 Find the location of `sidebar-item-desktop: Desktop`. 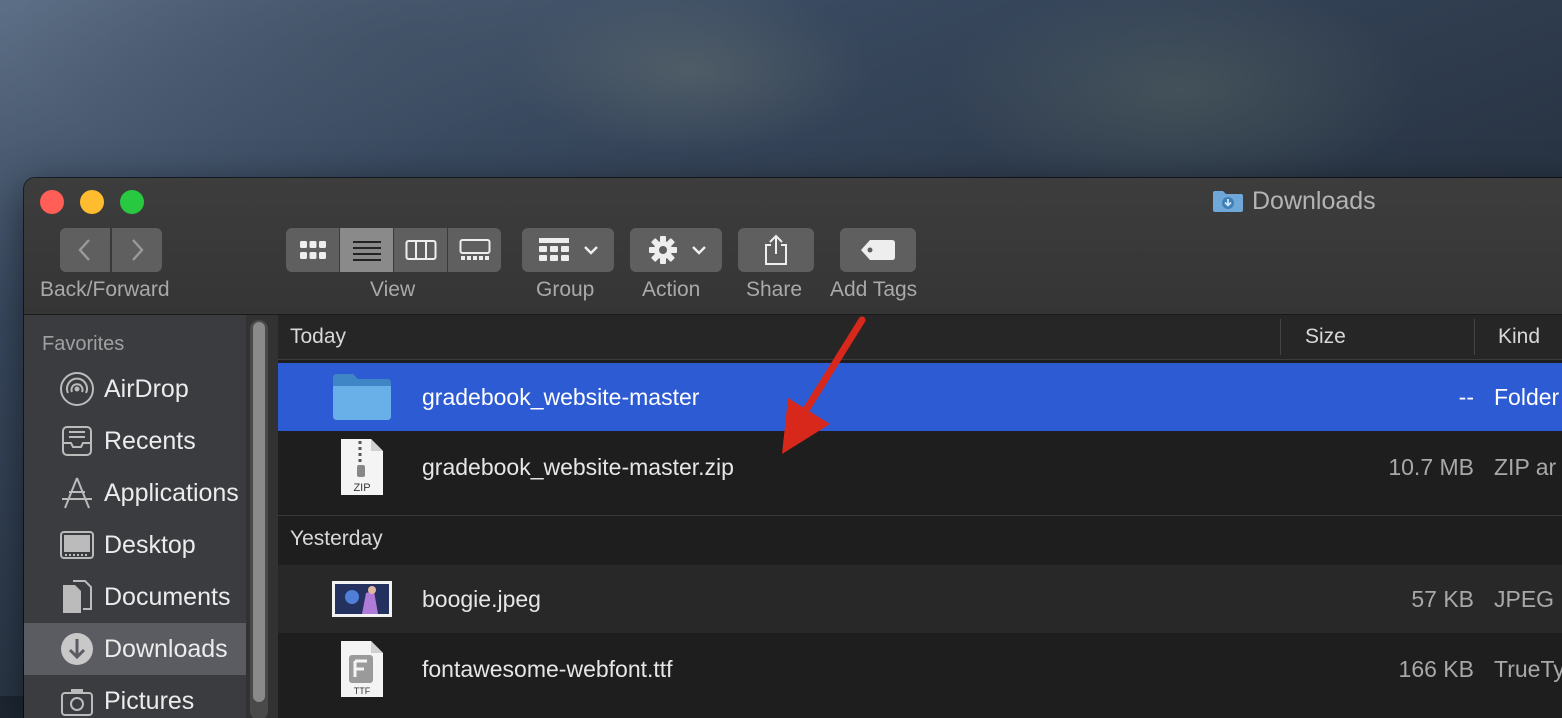

sidebar-item-desktop: Desktop is located at coordinates (135, 545).